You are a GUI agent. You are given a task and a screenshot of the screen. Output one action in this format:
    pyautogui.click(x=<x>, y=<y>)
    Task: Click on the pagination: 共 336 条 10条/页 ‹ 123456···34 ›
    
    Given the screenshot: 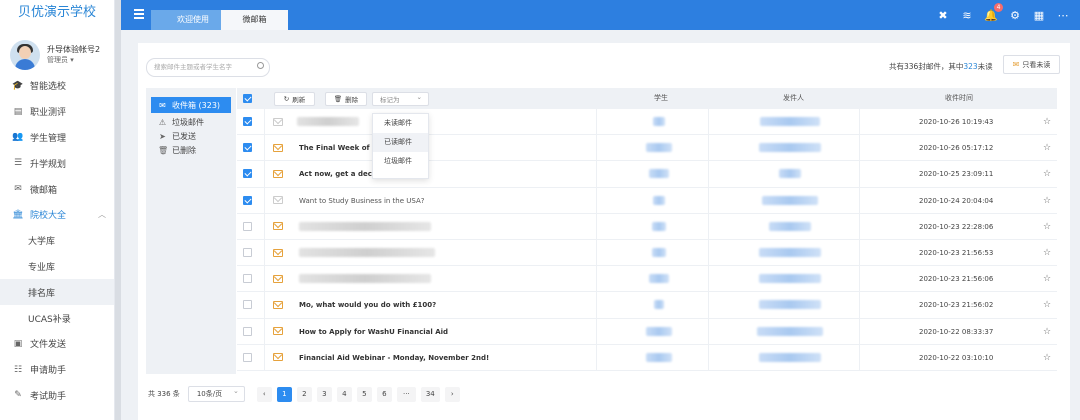 What is the action you would take?
    pyautogui.click(x=306, y=393)
    